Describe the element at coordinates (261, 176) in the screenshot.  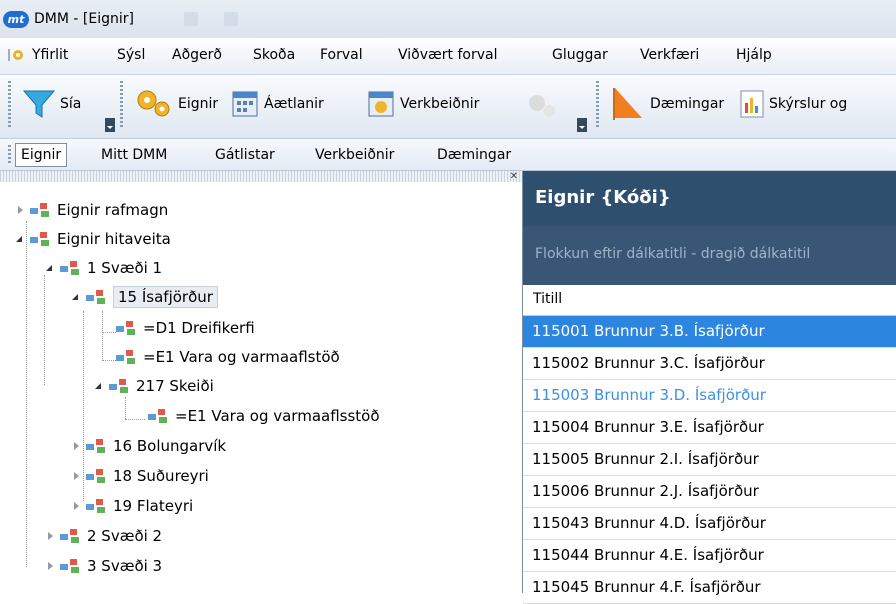
I see `panel-splitter: ✕` at that location.